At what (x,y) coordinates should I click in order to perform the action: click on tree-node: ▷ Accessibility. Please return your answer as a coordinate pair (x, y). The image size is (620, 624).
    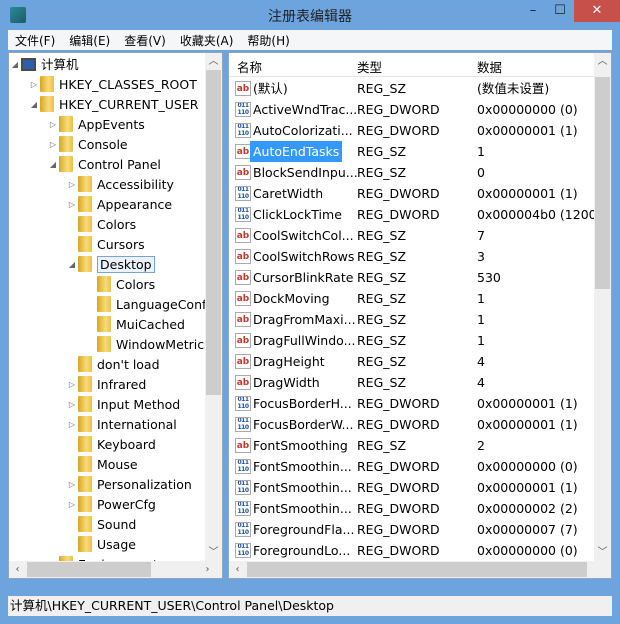
    Looking at the image, I should click on (121, 185).